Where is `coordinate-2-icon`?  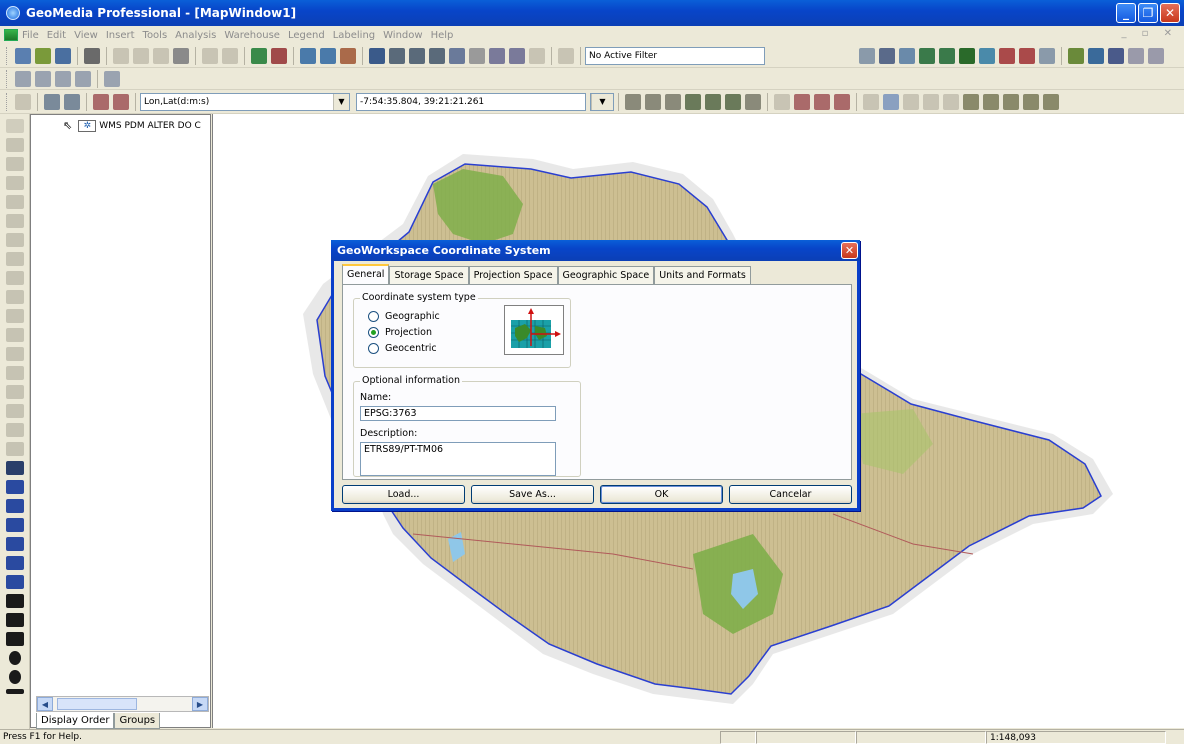 coordinate-2-icon is located at coordinates (72, 101).